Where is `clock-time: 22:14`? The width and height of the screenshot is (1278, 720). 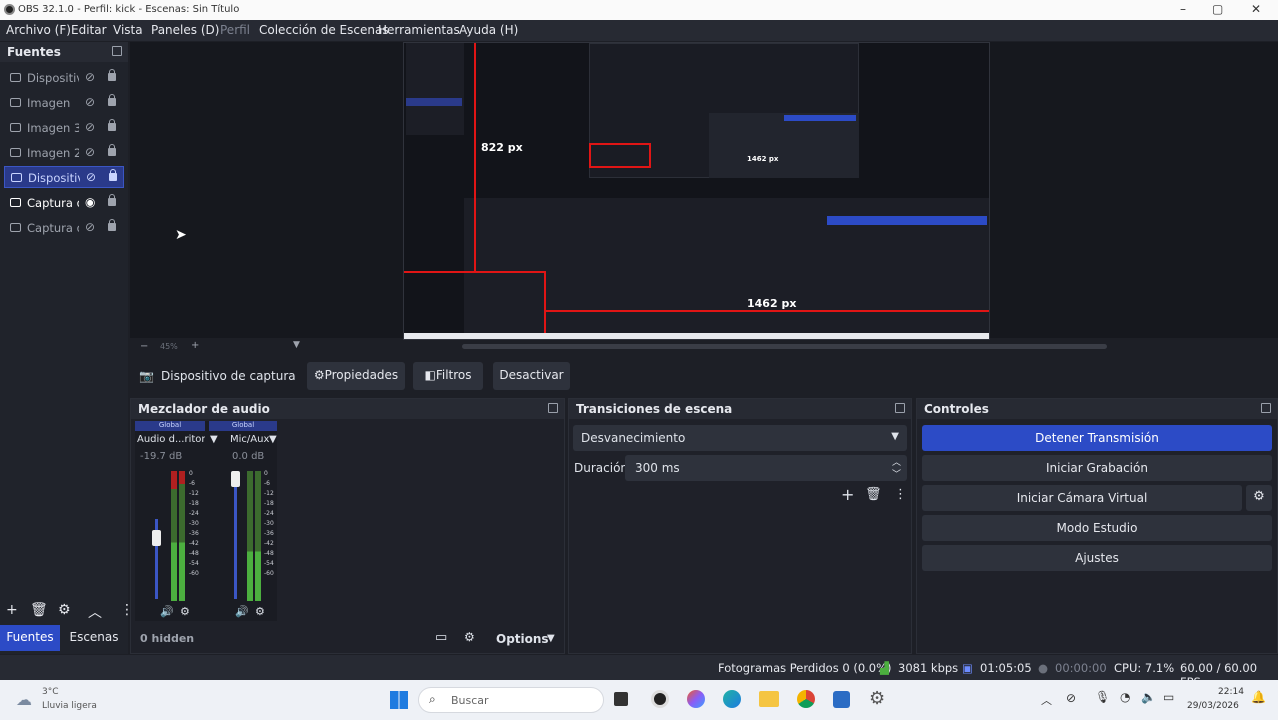
clock-time: 22:14 is located at coordinates (1231, 692).